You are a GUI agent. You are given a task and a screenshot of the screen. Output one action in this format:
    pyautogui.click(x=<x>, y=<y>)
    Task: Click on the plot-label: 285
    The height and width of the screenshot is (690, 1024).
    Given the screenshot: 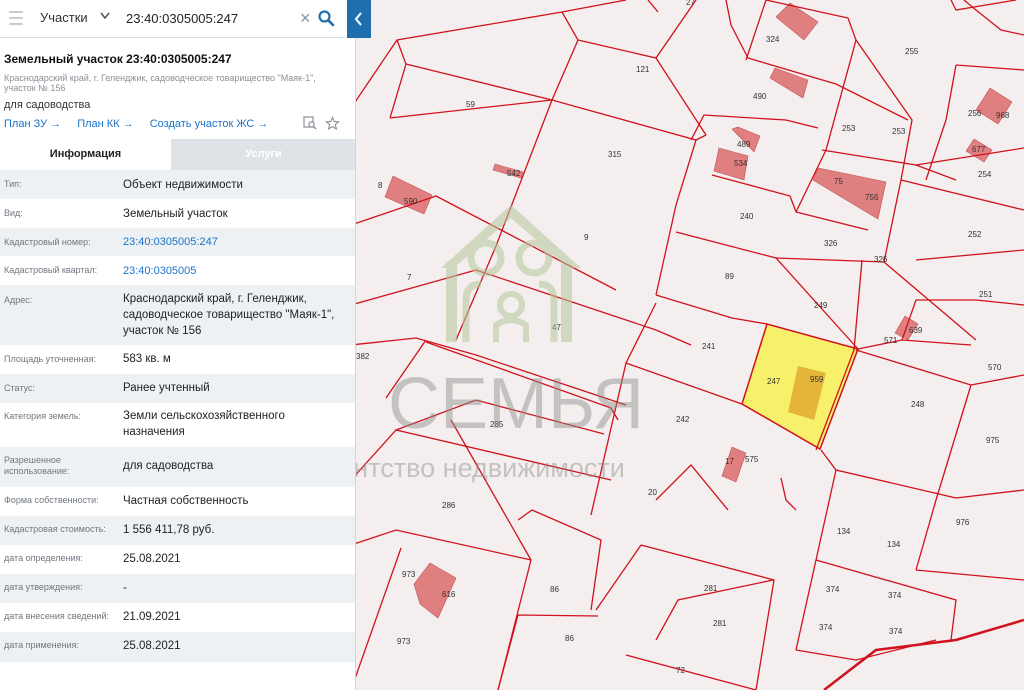 What is the action you would take?
    pyautogui.click(x=497, y=424)
    